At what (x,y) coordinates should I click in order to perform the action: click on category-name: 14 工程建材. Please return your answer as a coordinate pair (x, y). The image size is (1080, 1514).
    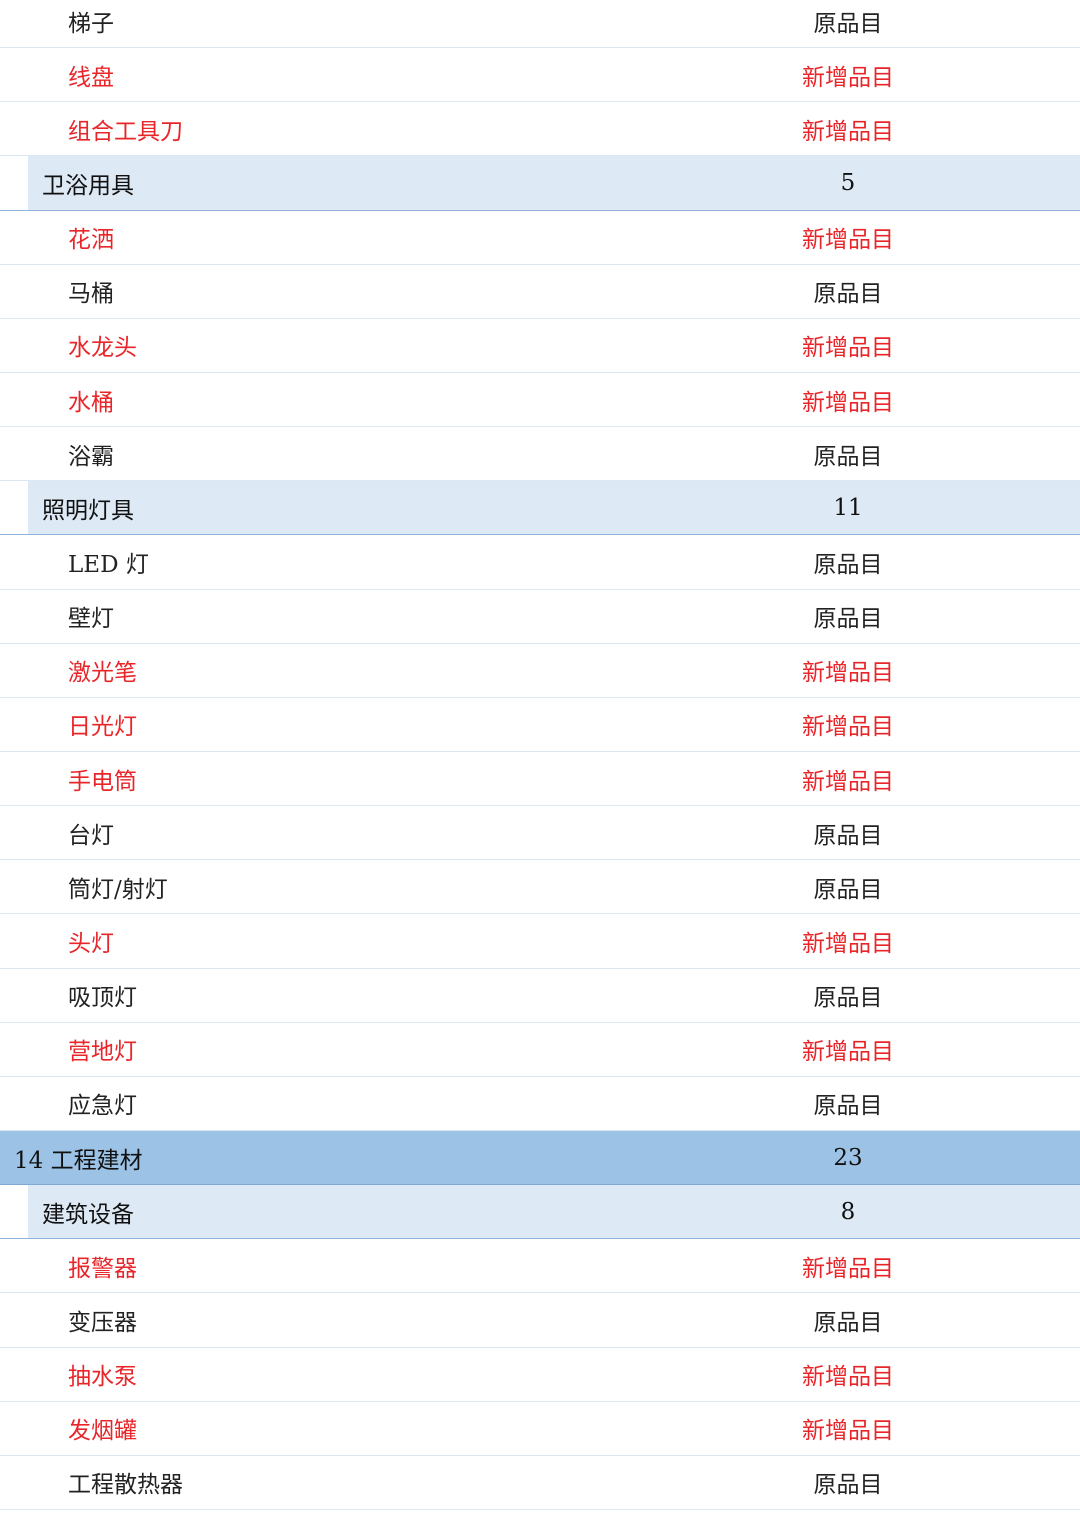
    Looking at the image, I should click on (78, 1160).